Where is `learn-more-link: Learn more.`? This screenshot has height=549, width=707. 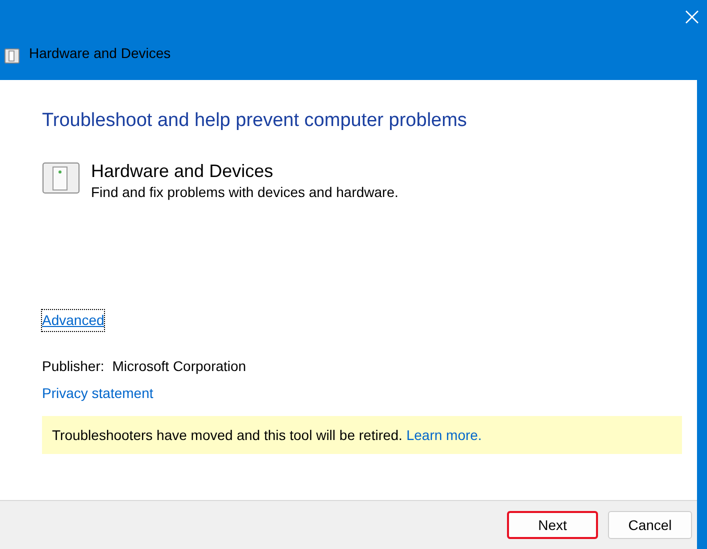 learn-more-link: Learn more. is located at coordinates (444, 434).